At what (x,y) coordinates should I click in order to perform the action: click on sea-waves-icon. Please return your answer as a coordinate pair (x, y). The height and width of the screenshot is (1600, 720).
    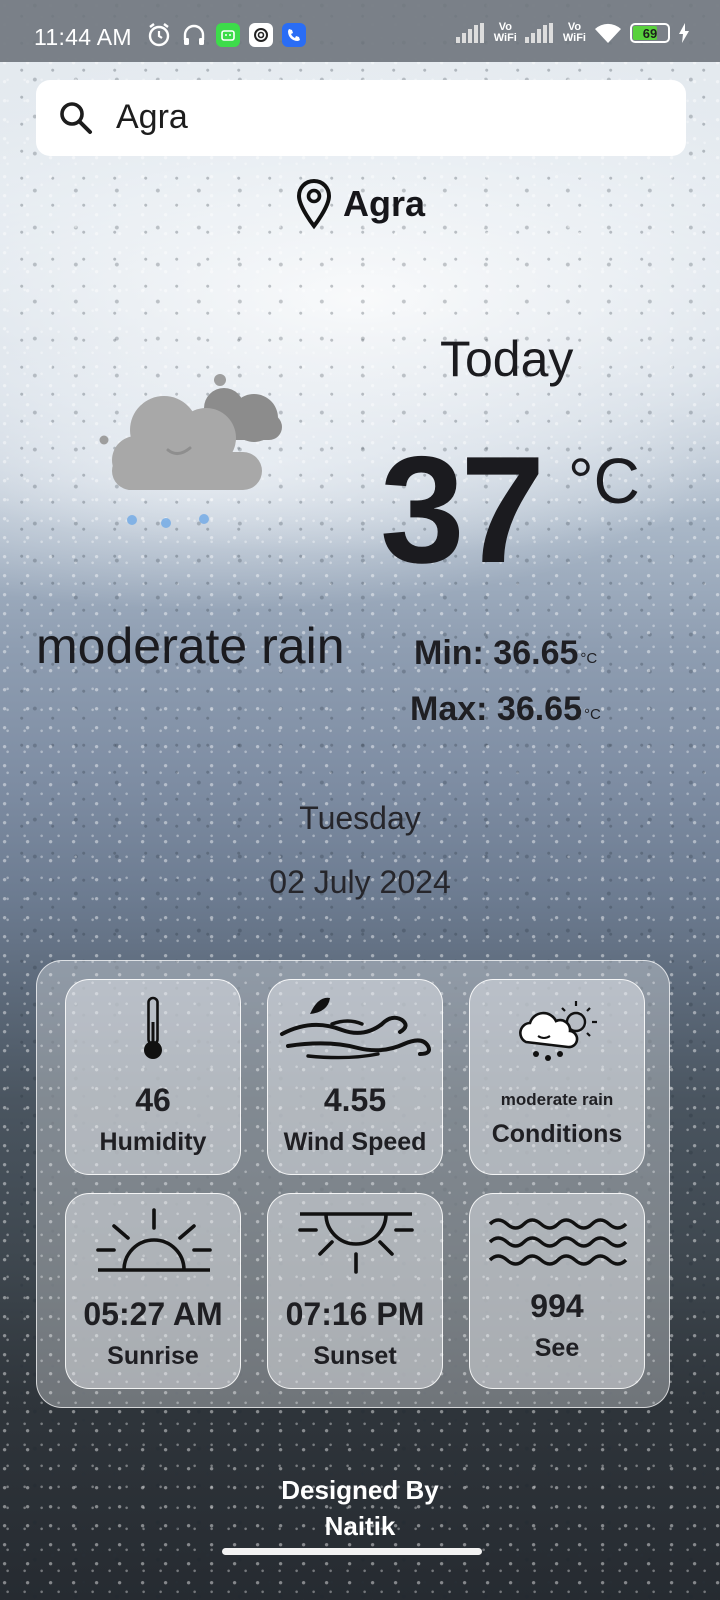
    Looking at the image, I should click on (558, 1242).